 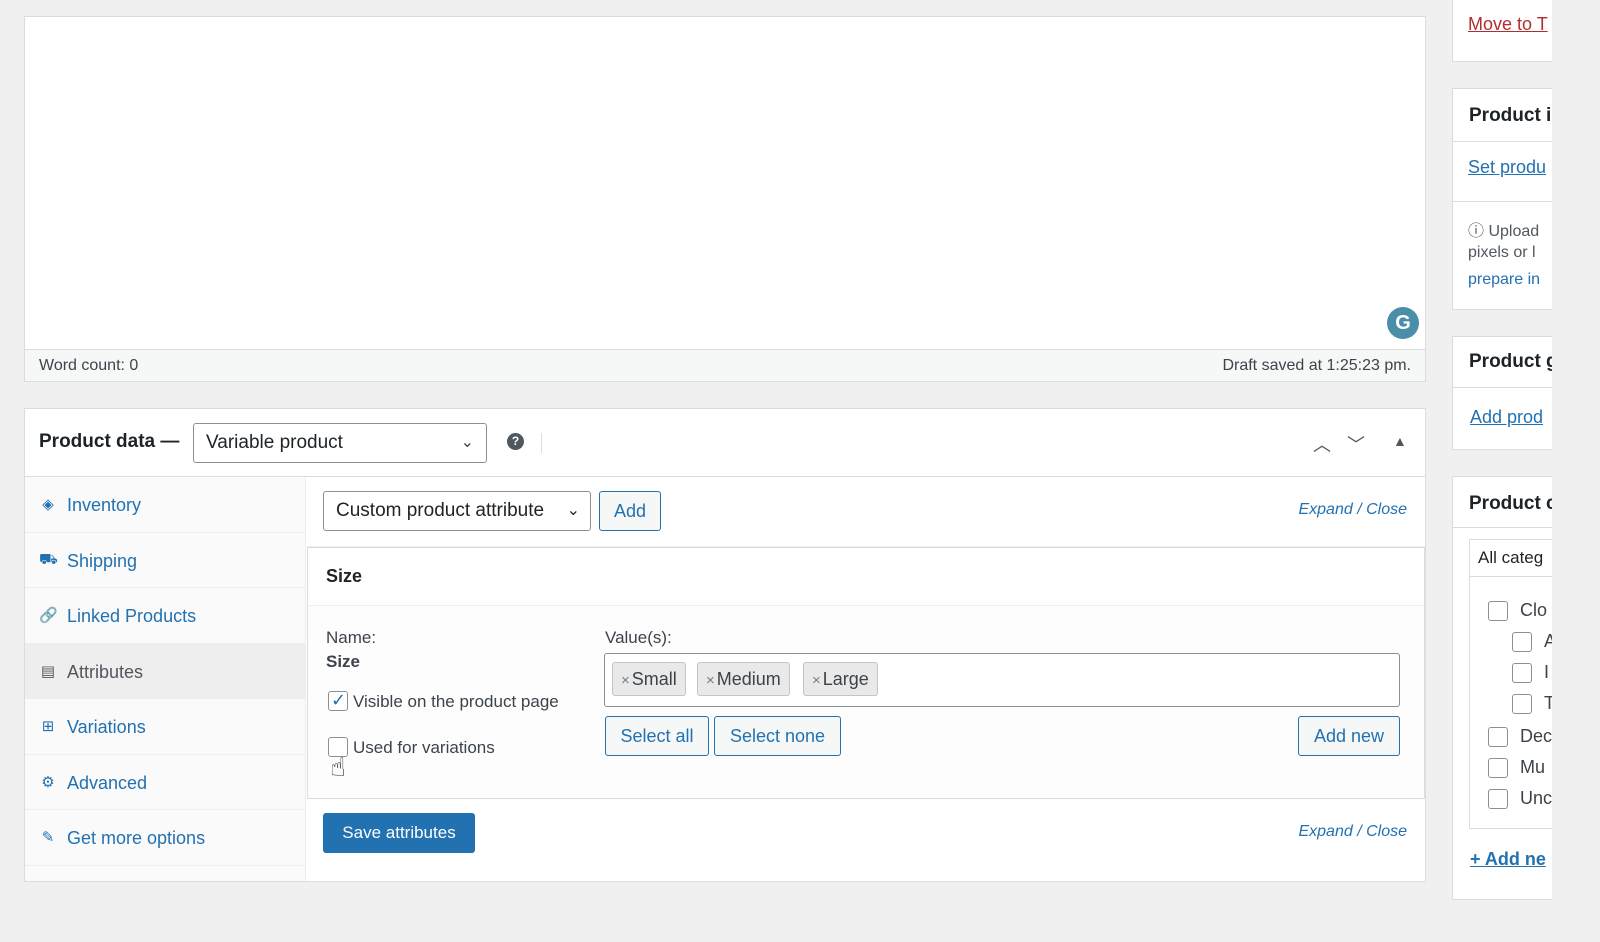 What do you see at coordinates (1508, 24) in the screenshot?
I see `move-to-trash-link: Move to T` at bounding box center [1508, 24].